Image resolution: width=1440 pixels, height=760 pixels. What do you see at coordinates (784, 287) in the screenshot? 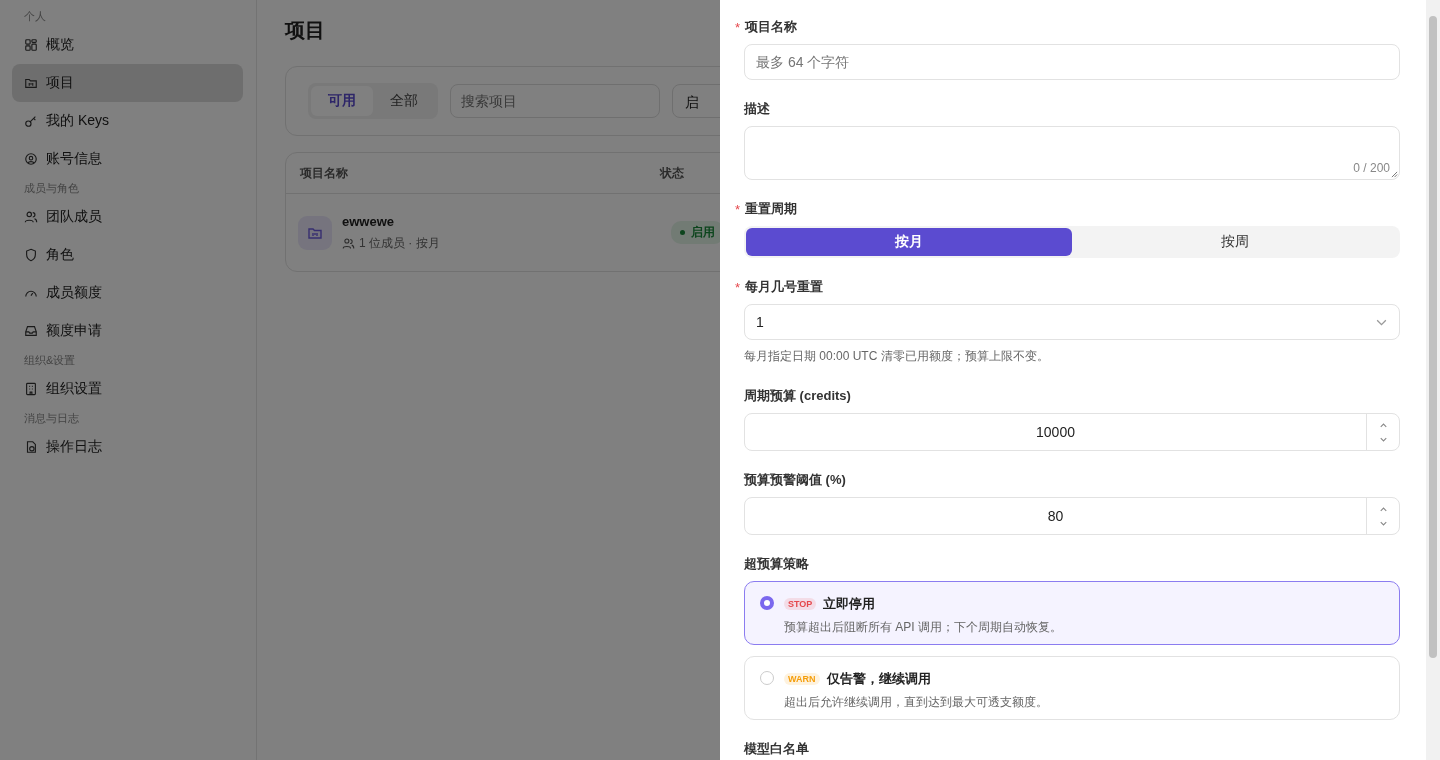
I see `field-label: 每月几号重置` at bounding box center [784, 287].